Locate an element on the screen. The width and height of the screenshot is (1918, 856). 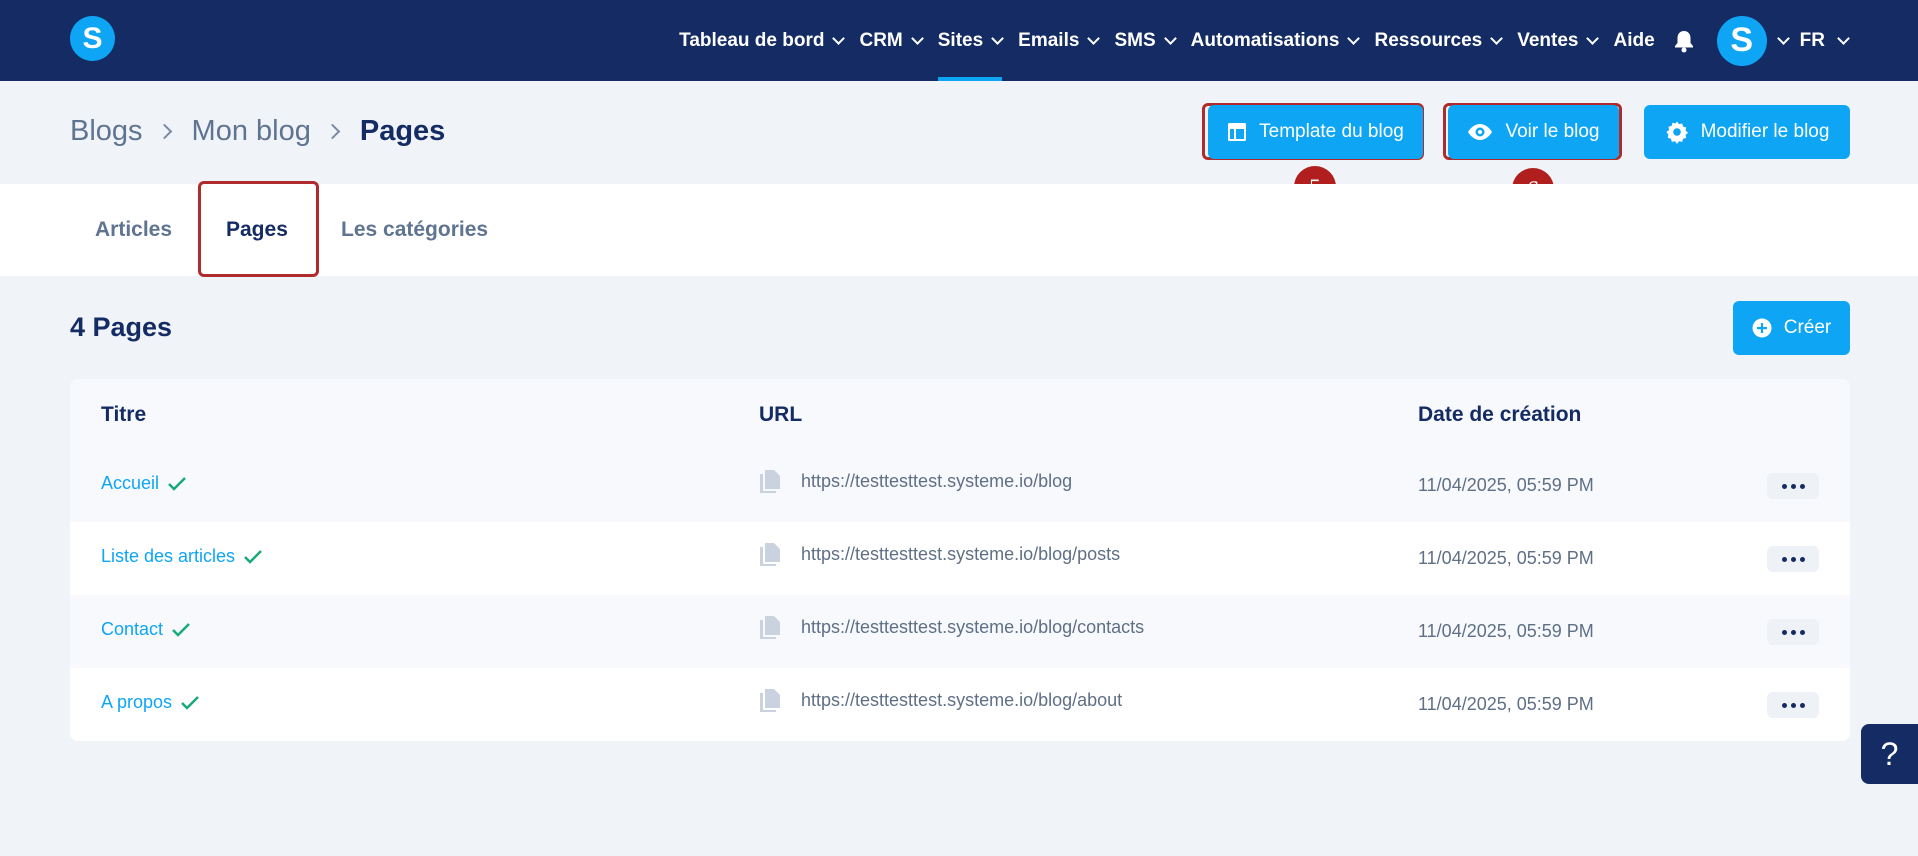
nav-item-crm: CRM is located at coordinates (890, 40).